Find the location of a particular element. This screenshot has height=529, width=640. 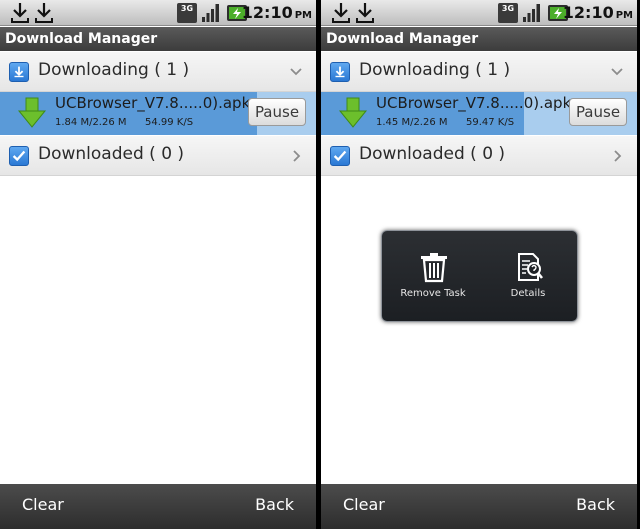

download-speed: 59.47 K/S is located at coordinates (490, 122).